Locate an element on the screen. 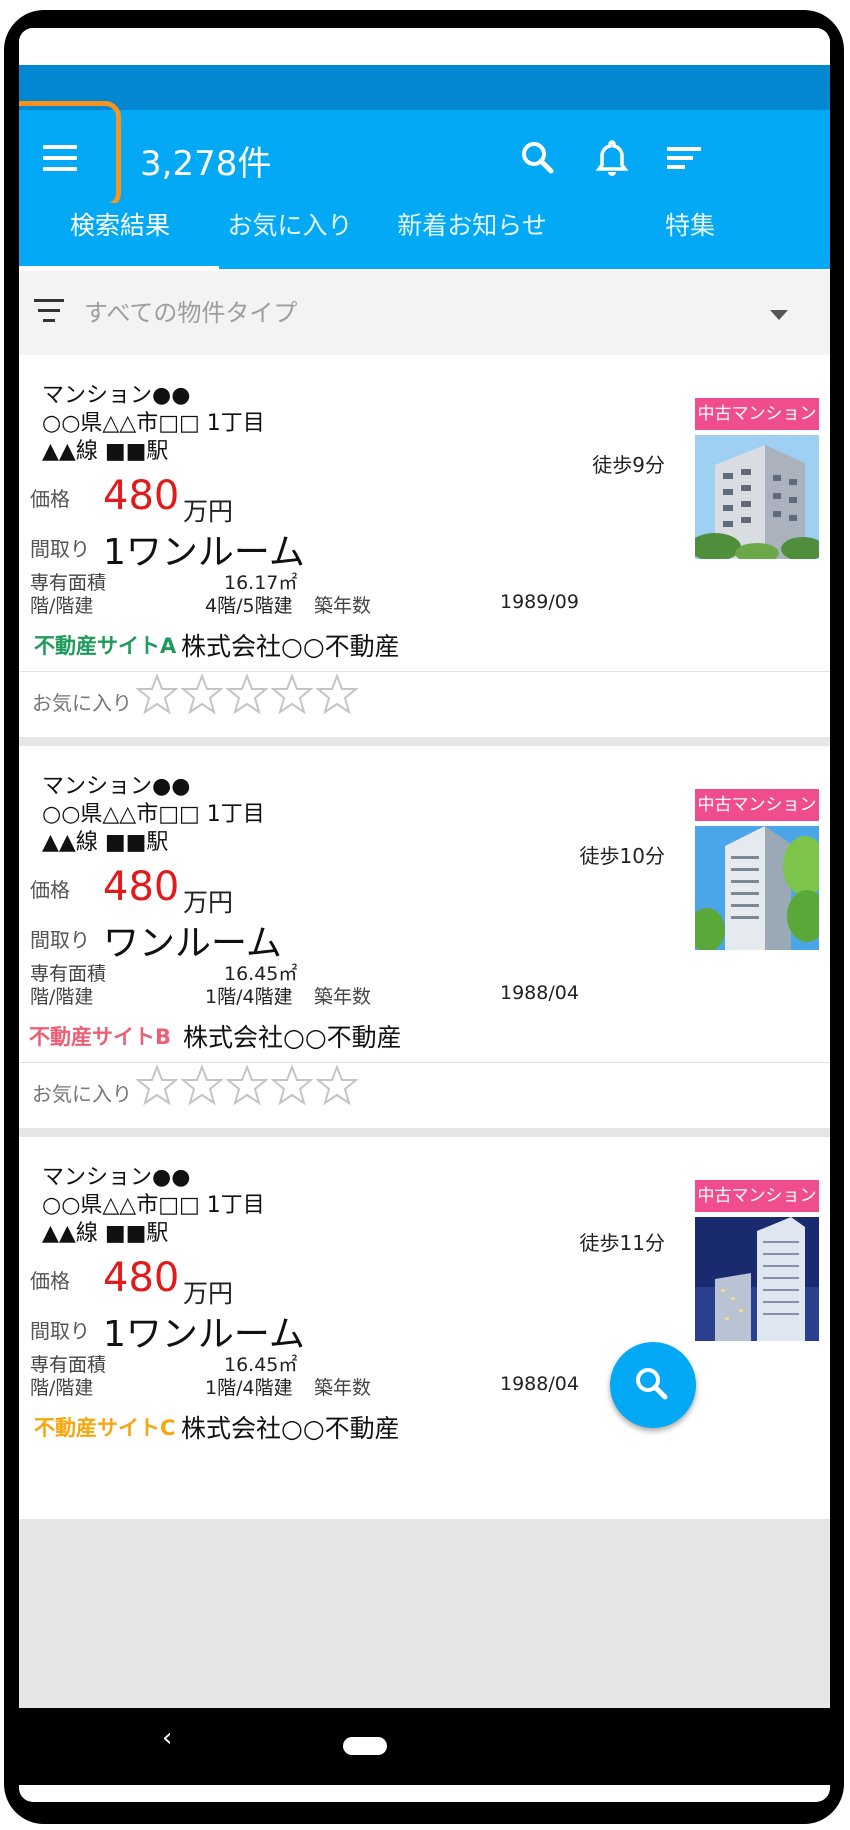 Image resolution: width=850 pixels, height=1830 pixels. property-type-filter: すべての物件タイプ is located at coordinates (424, 313).